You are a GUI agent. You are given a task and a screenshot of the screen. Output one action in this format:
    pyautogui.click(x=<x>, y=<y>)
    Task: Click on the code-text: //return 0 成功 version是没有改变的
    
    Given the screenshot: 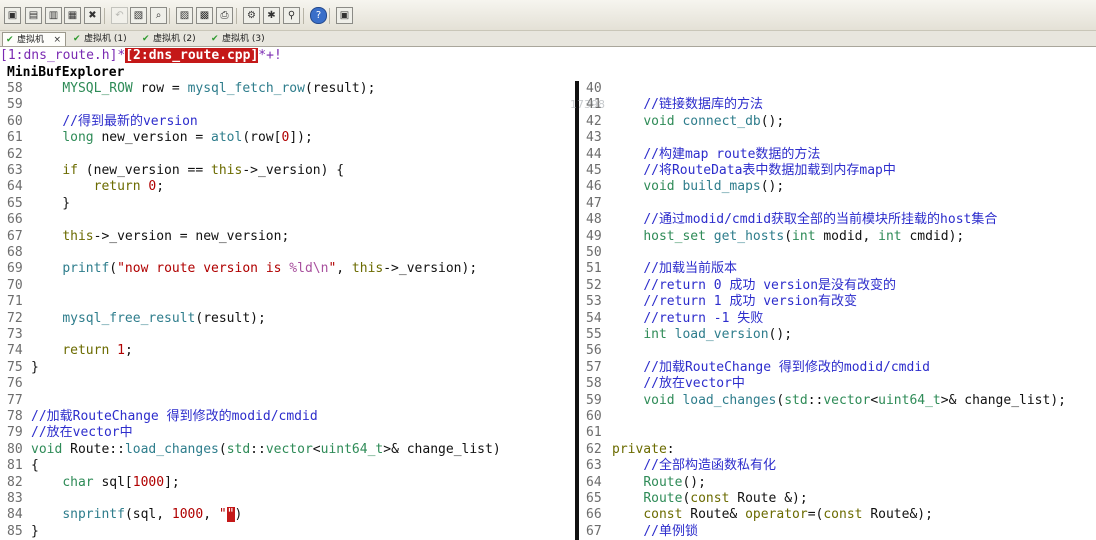 What is the action you would take?
    pyautogui.click(x=770, y=285)
    